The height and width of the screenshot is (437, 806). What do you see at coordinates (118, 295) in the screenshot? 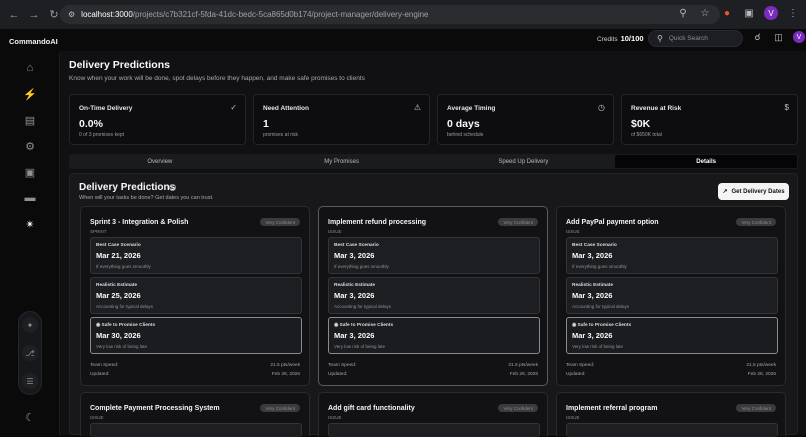
I see `scenario-date: Mar 25, 2026` at bounding box center [118, 295].